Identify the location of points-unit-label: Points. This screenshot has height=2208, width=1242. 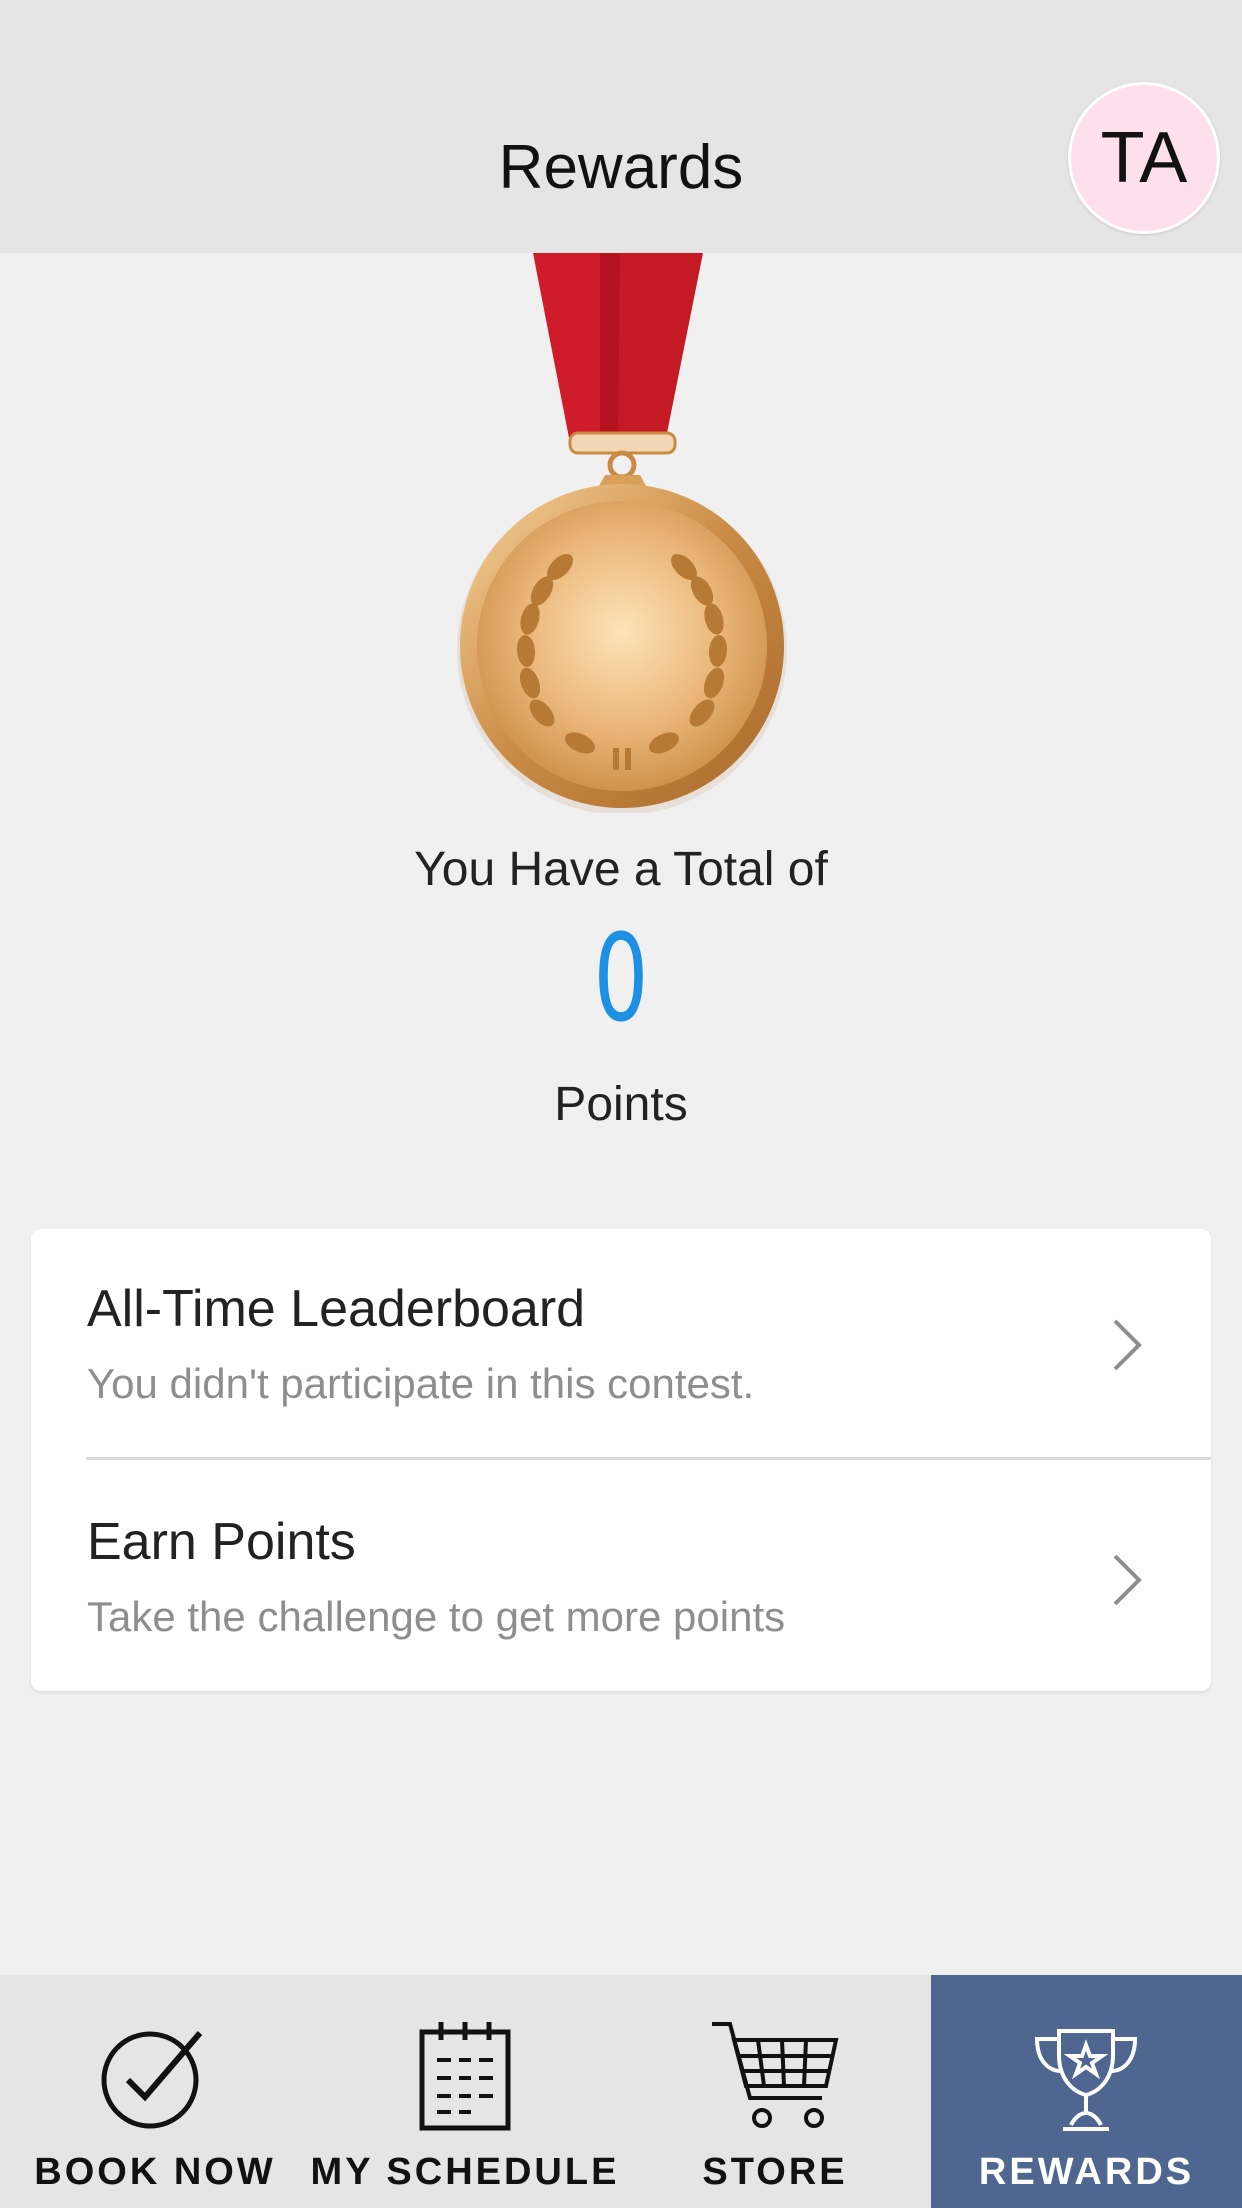
(621, 1104).